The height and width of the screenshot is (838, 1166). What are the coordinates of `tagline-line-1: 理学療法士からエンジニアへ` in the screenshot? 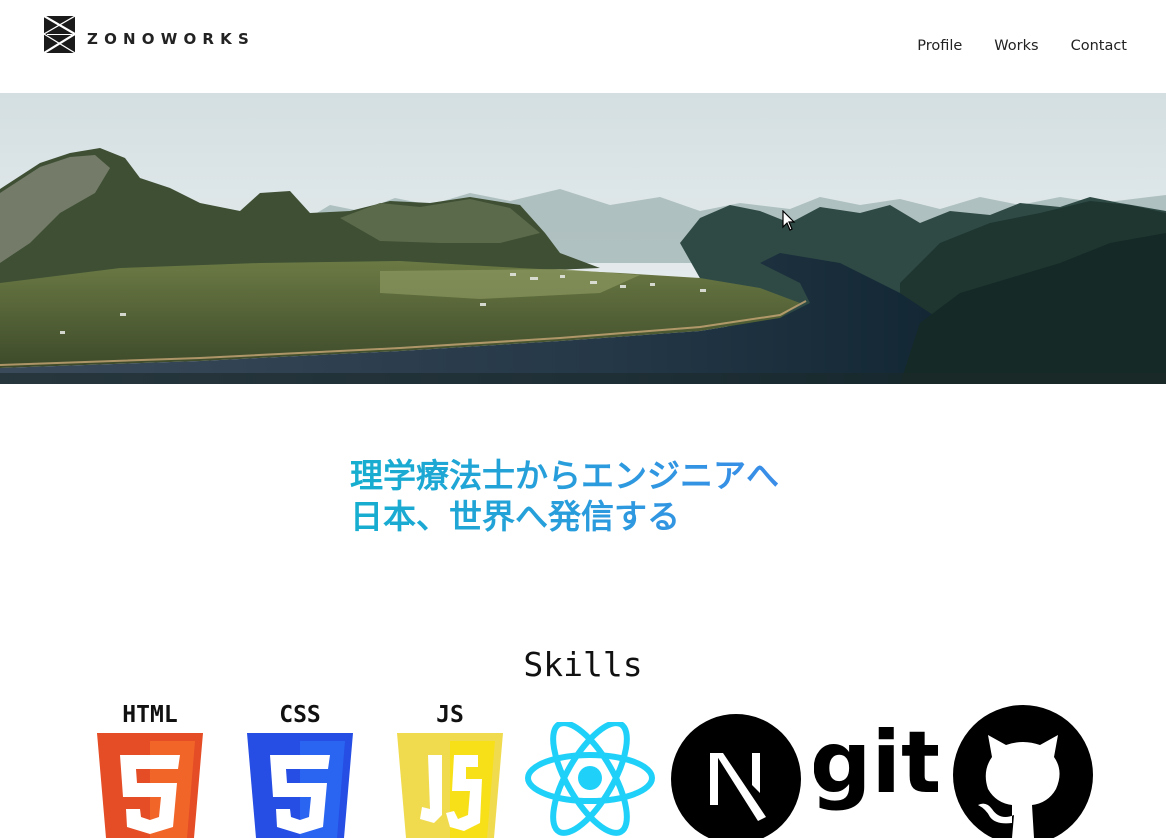 It's located at (564, 475).